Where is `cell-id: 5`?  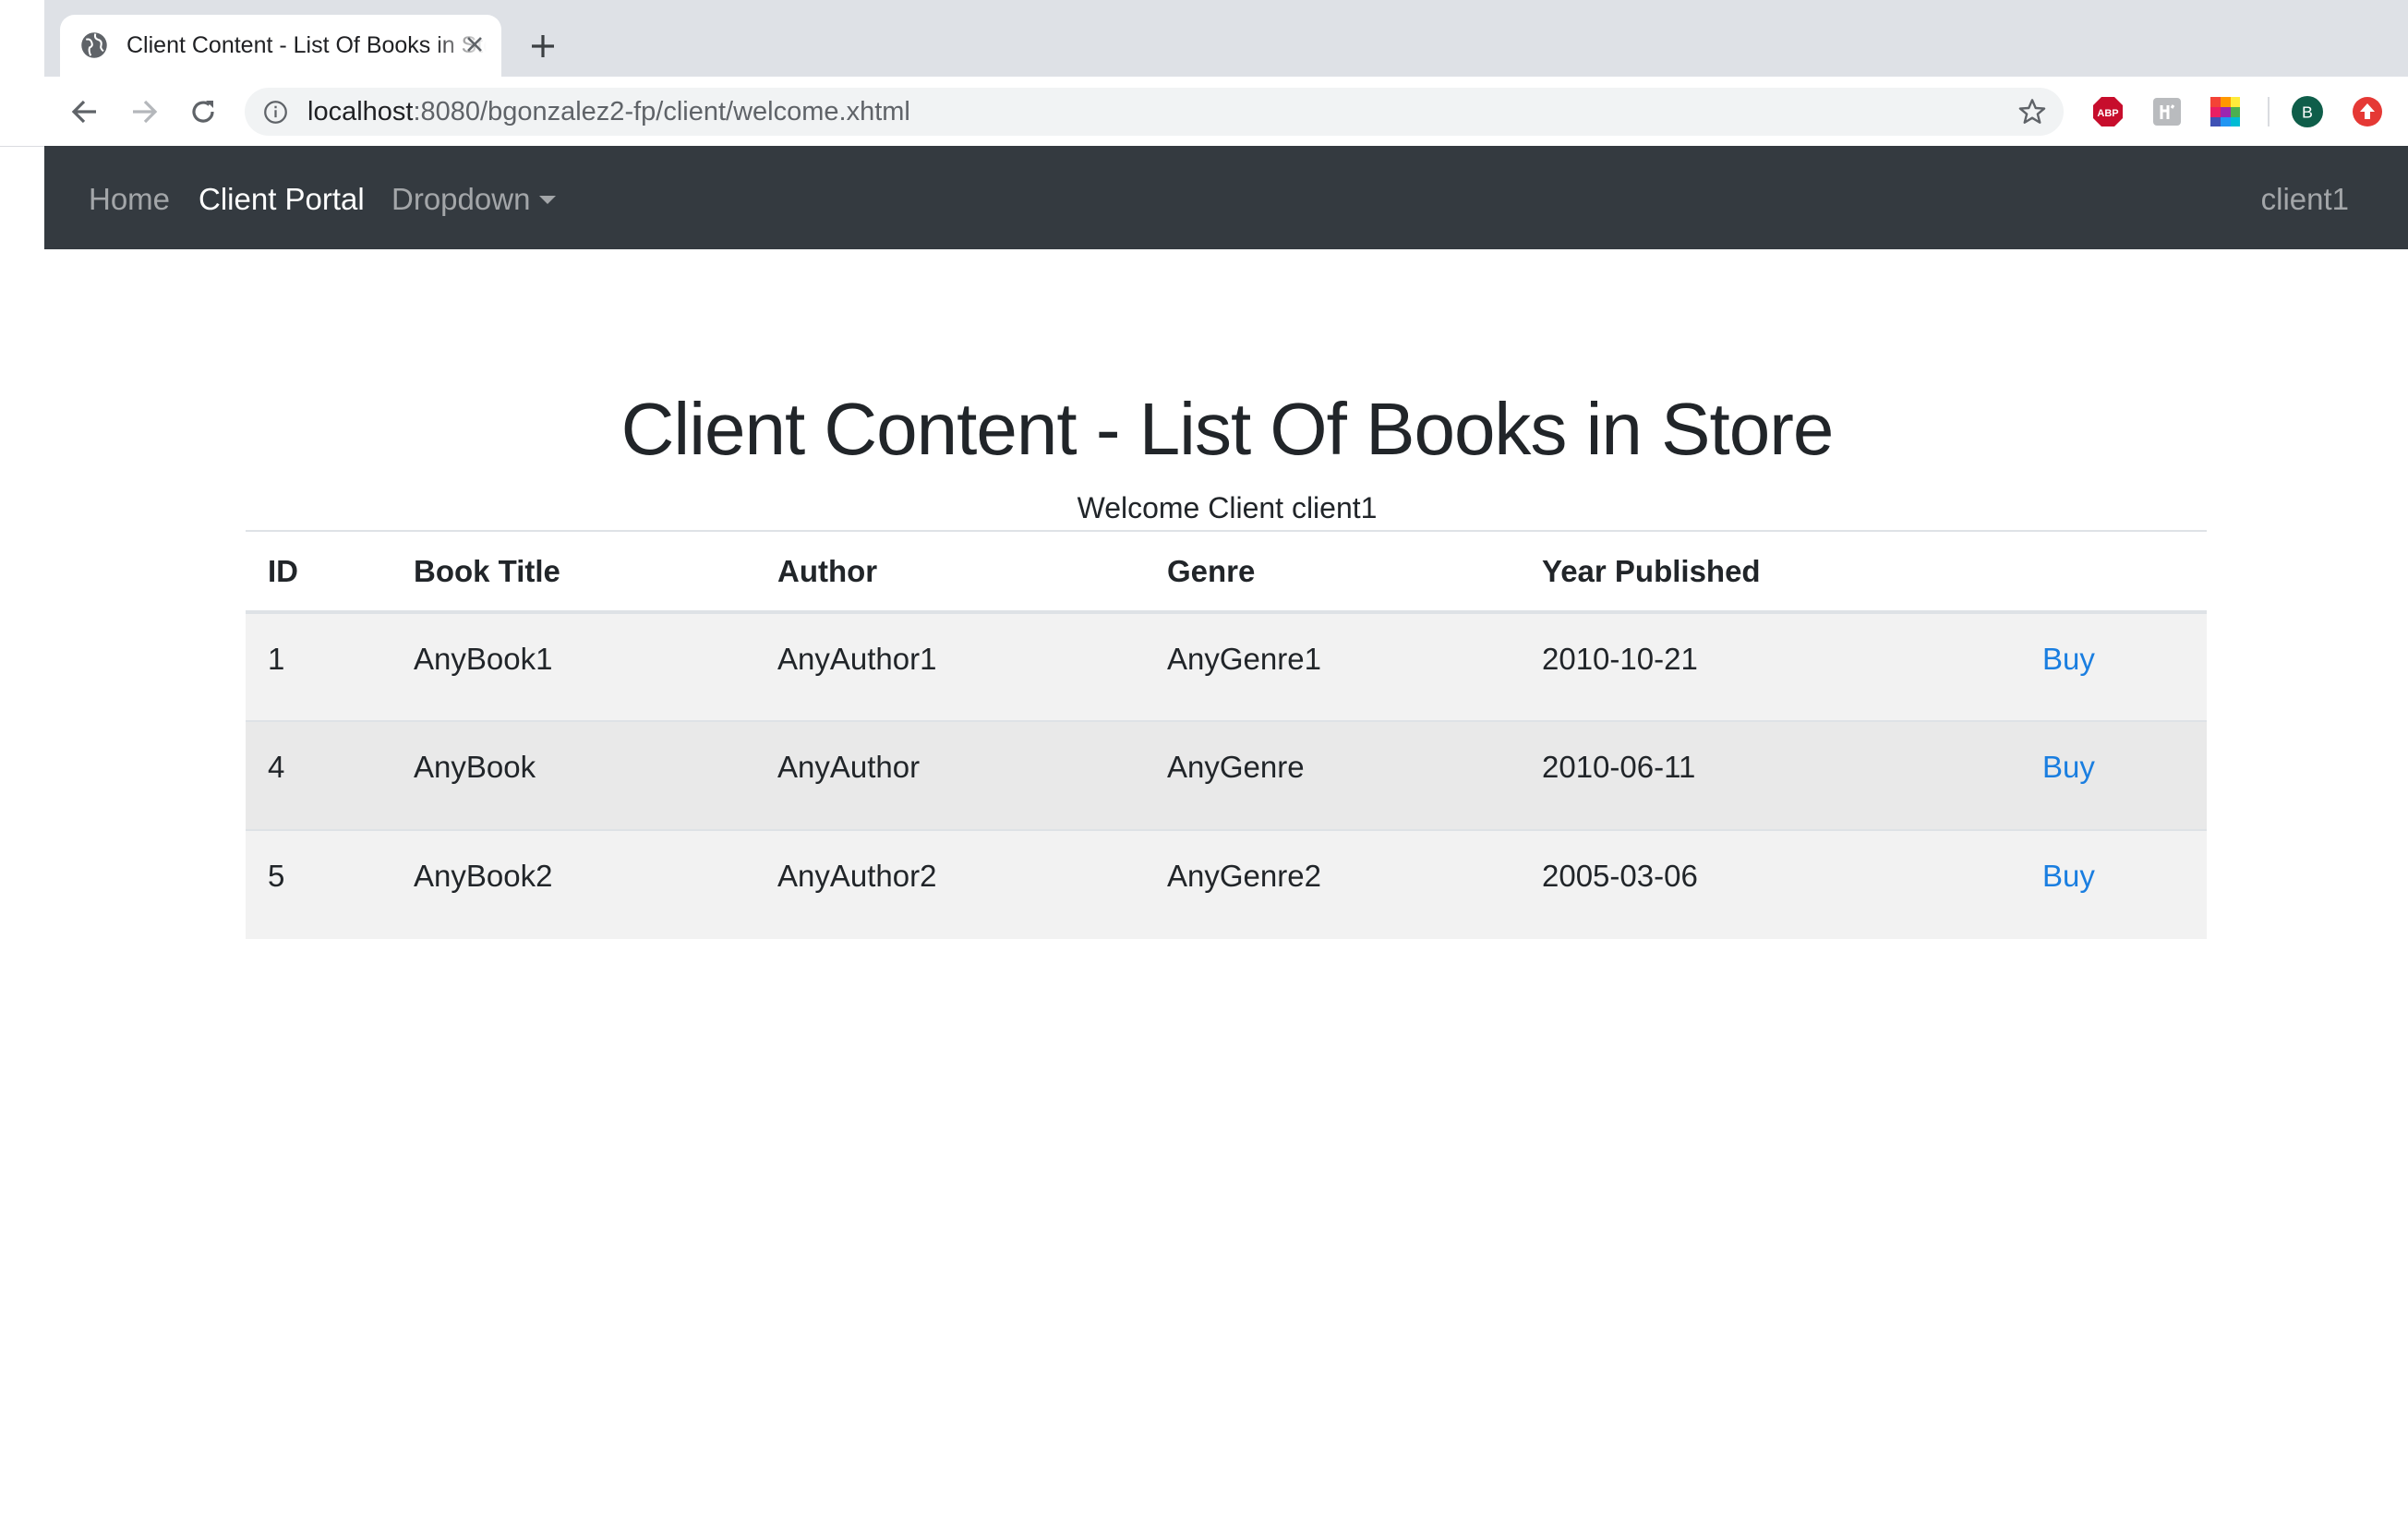
cell-id: 5 is located at coordinates (318, 884).